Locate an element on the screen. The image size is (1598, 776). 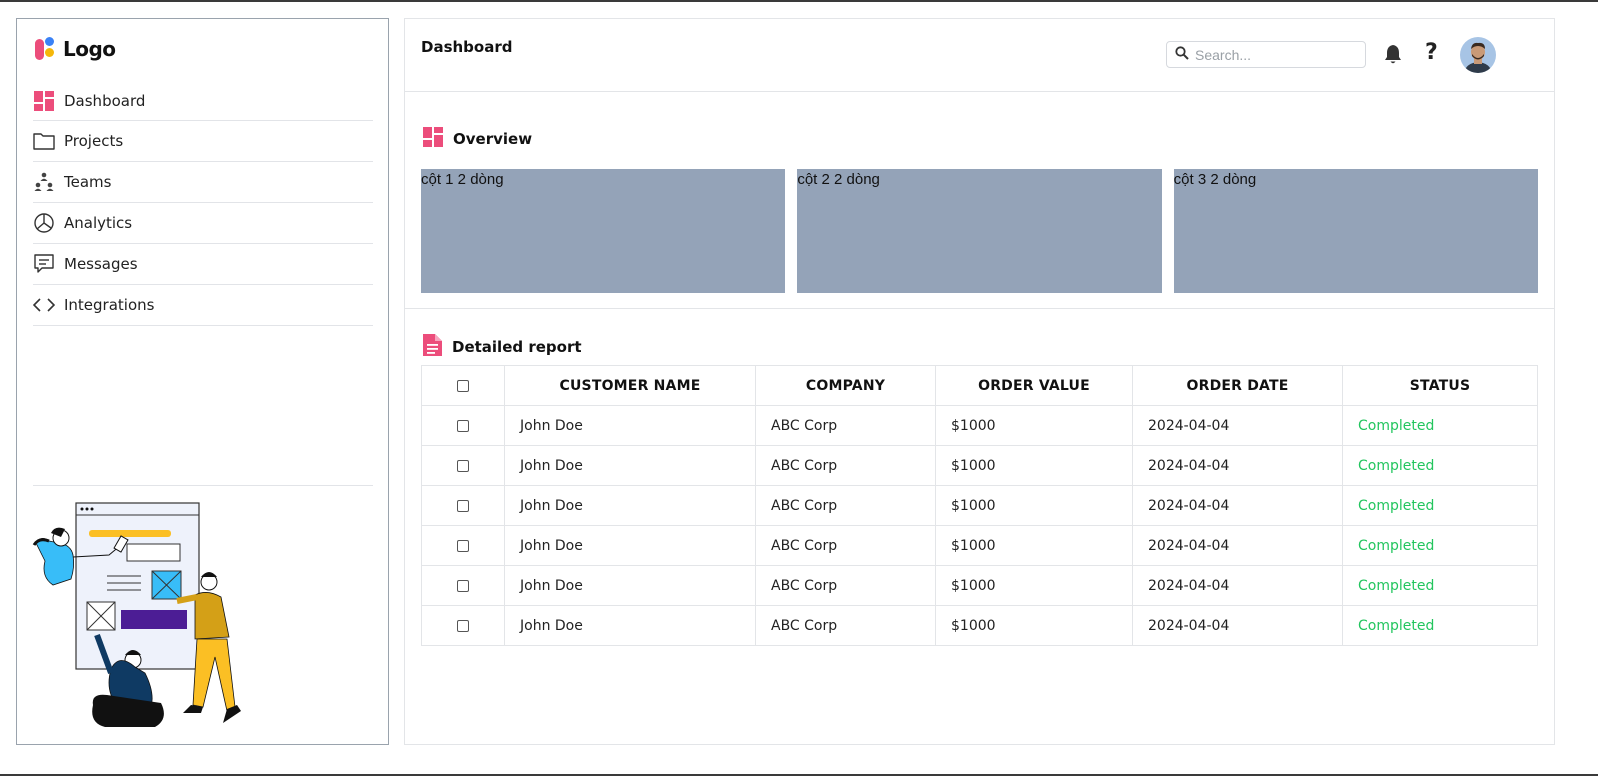
search-icon is located at coordinates (1182, 54).